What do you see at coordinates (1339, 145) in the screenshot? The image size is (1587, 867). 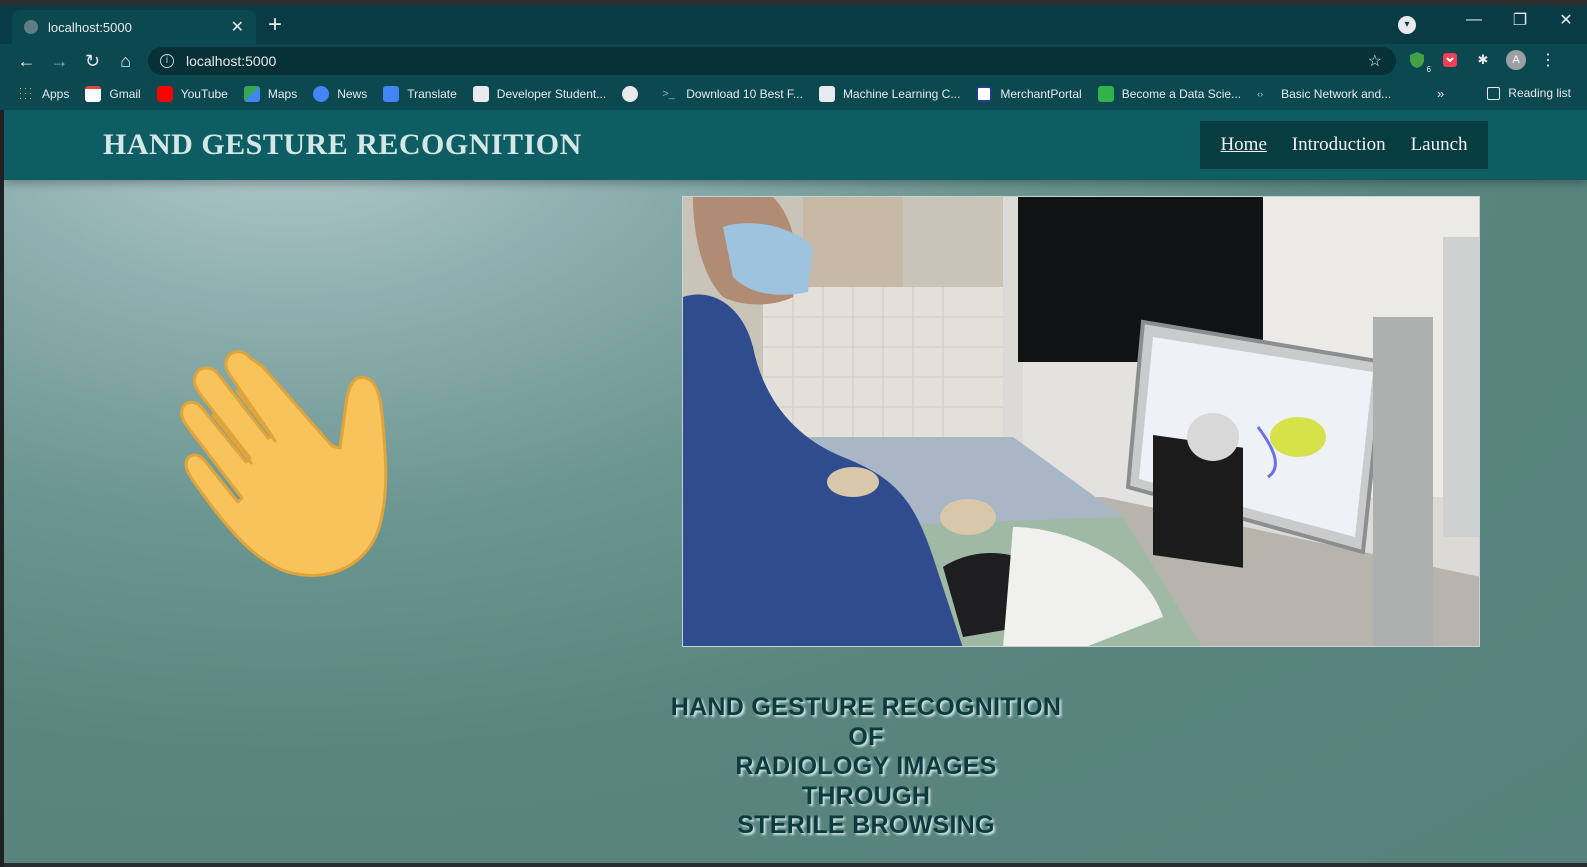 I see `nav-introduction-link: Introduction` at bounding box center [1339, 145].